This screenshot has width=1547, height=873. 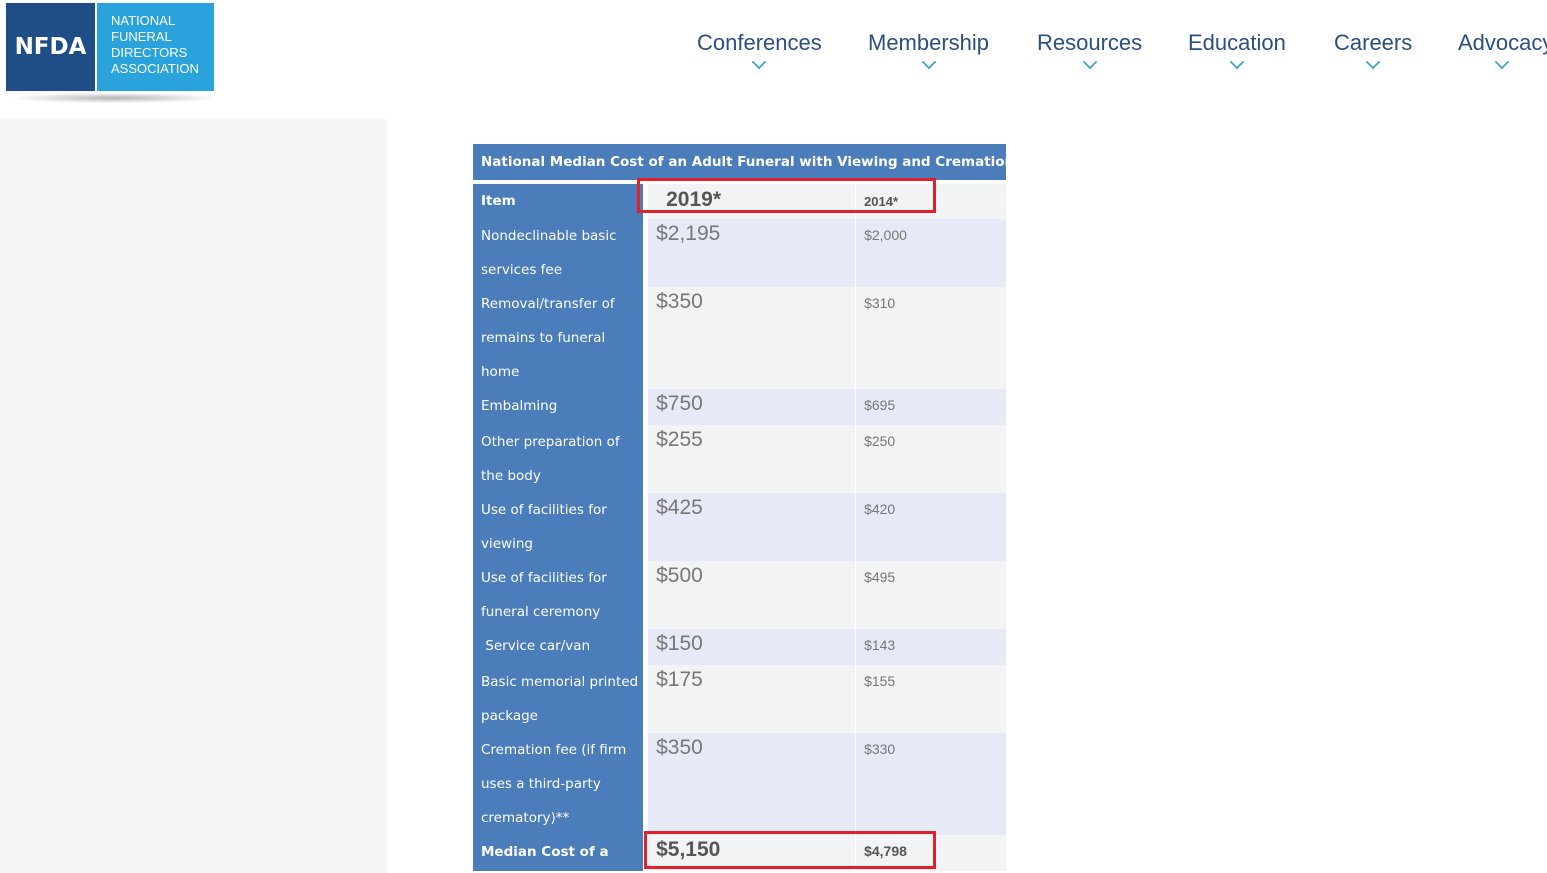 I want to click on highlight-box-total, so click(x=790, y=850).